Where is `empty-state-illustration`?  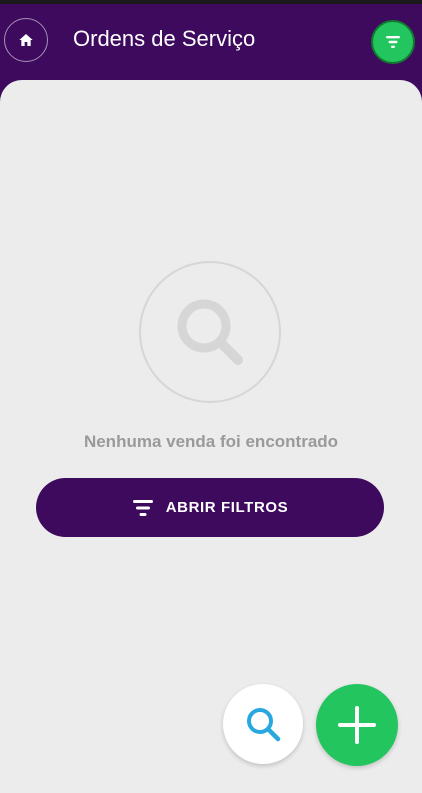 empty-state-illustration is located at coordinates (210, 332).